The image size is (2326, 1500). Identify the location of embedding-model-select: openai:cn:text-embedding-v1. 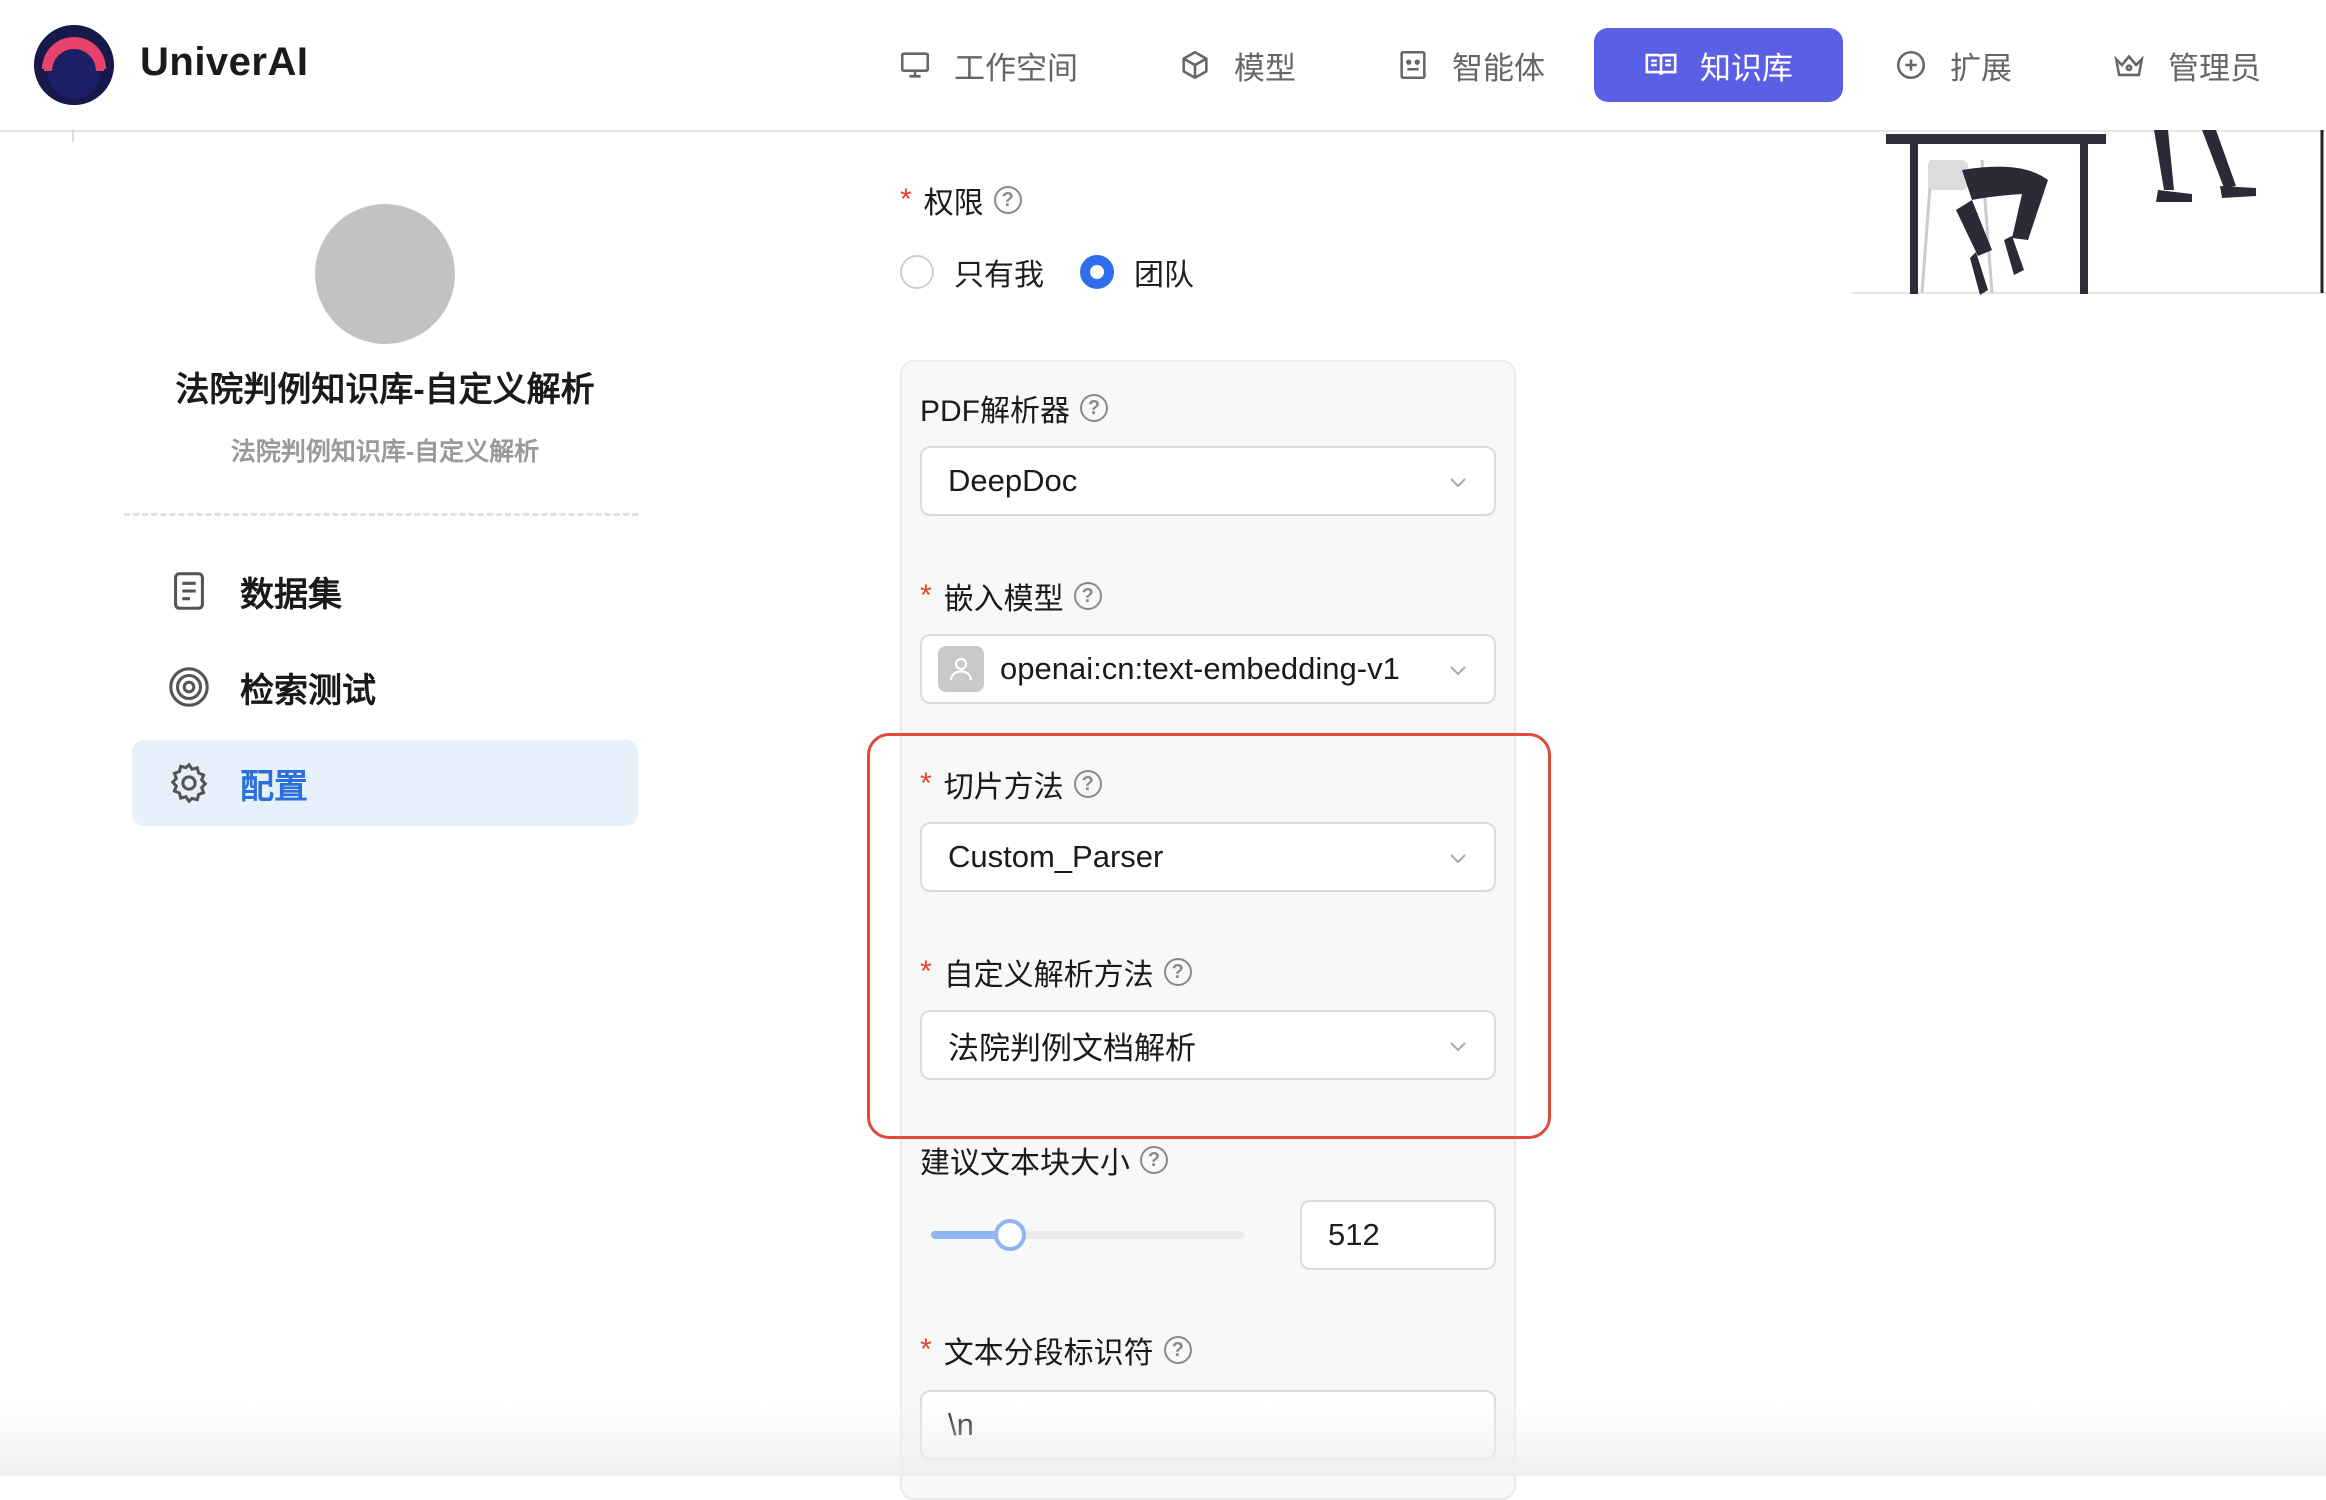
(1208, 669).